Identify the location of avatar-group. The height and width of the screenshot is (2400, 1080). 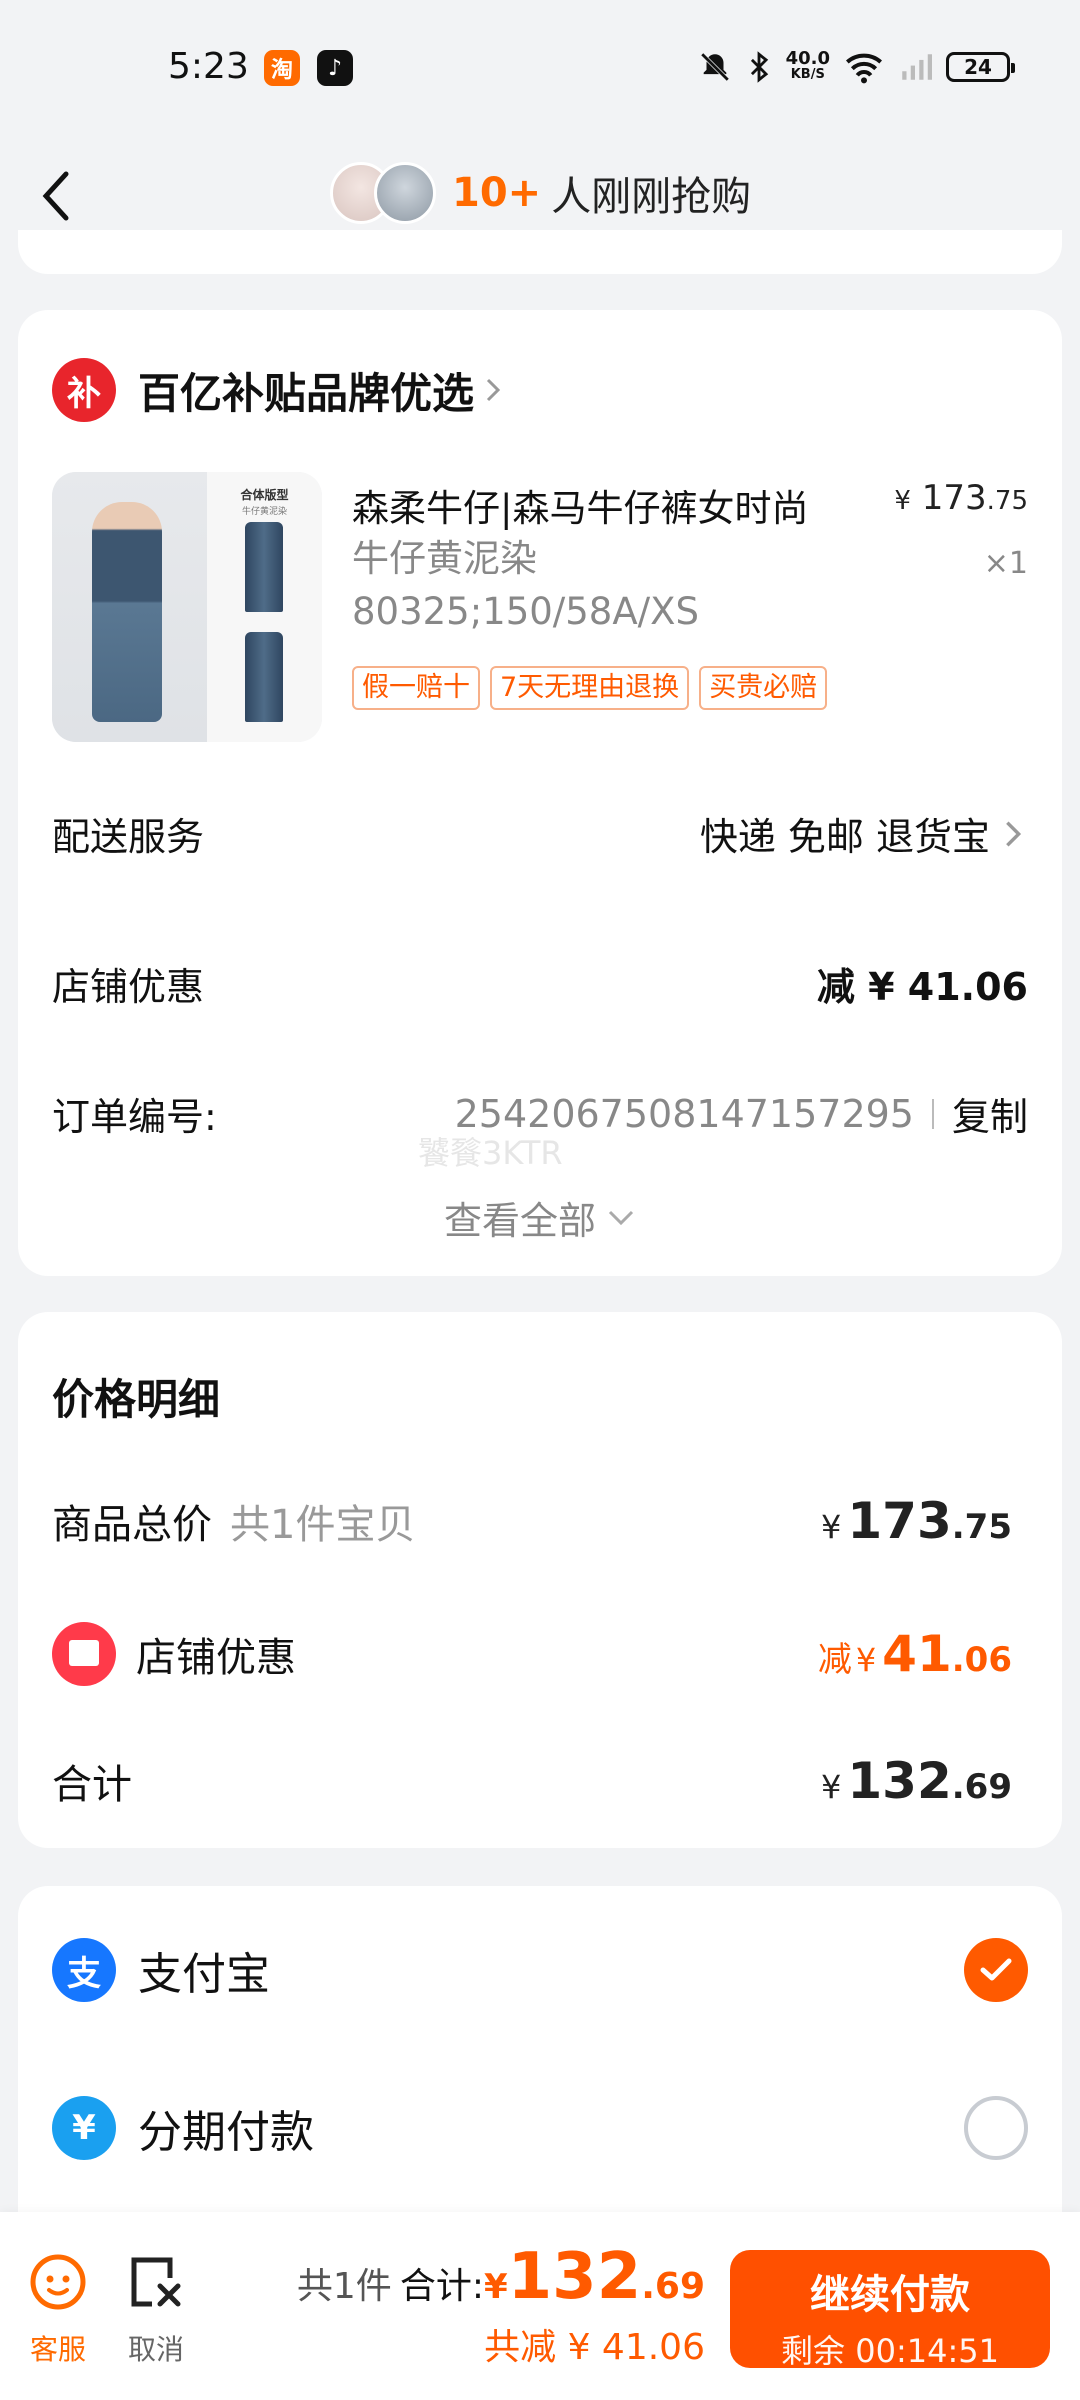
(385, 193).